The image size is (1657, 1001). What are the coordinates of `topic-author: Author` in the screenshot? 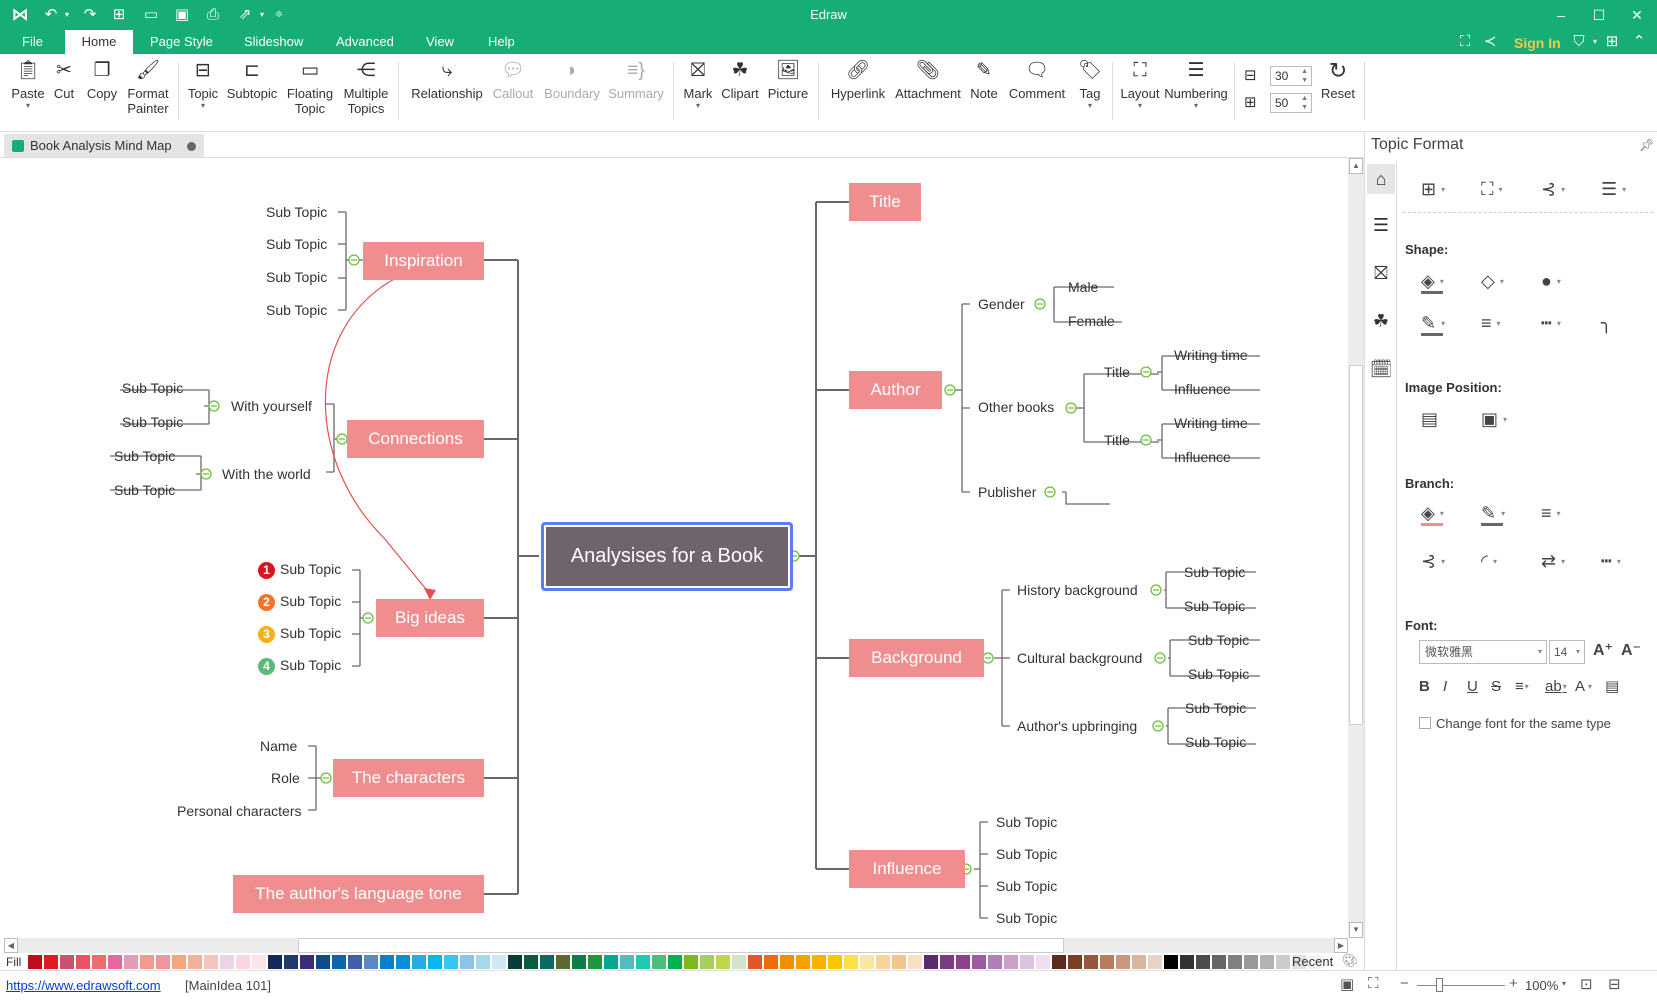 It's located at (895, 390).